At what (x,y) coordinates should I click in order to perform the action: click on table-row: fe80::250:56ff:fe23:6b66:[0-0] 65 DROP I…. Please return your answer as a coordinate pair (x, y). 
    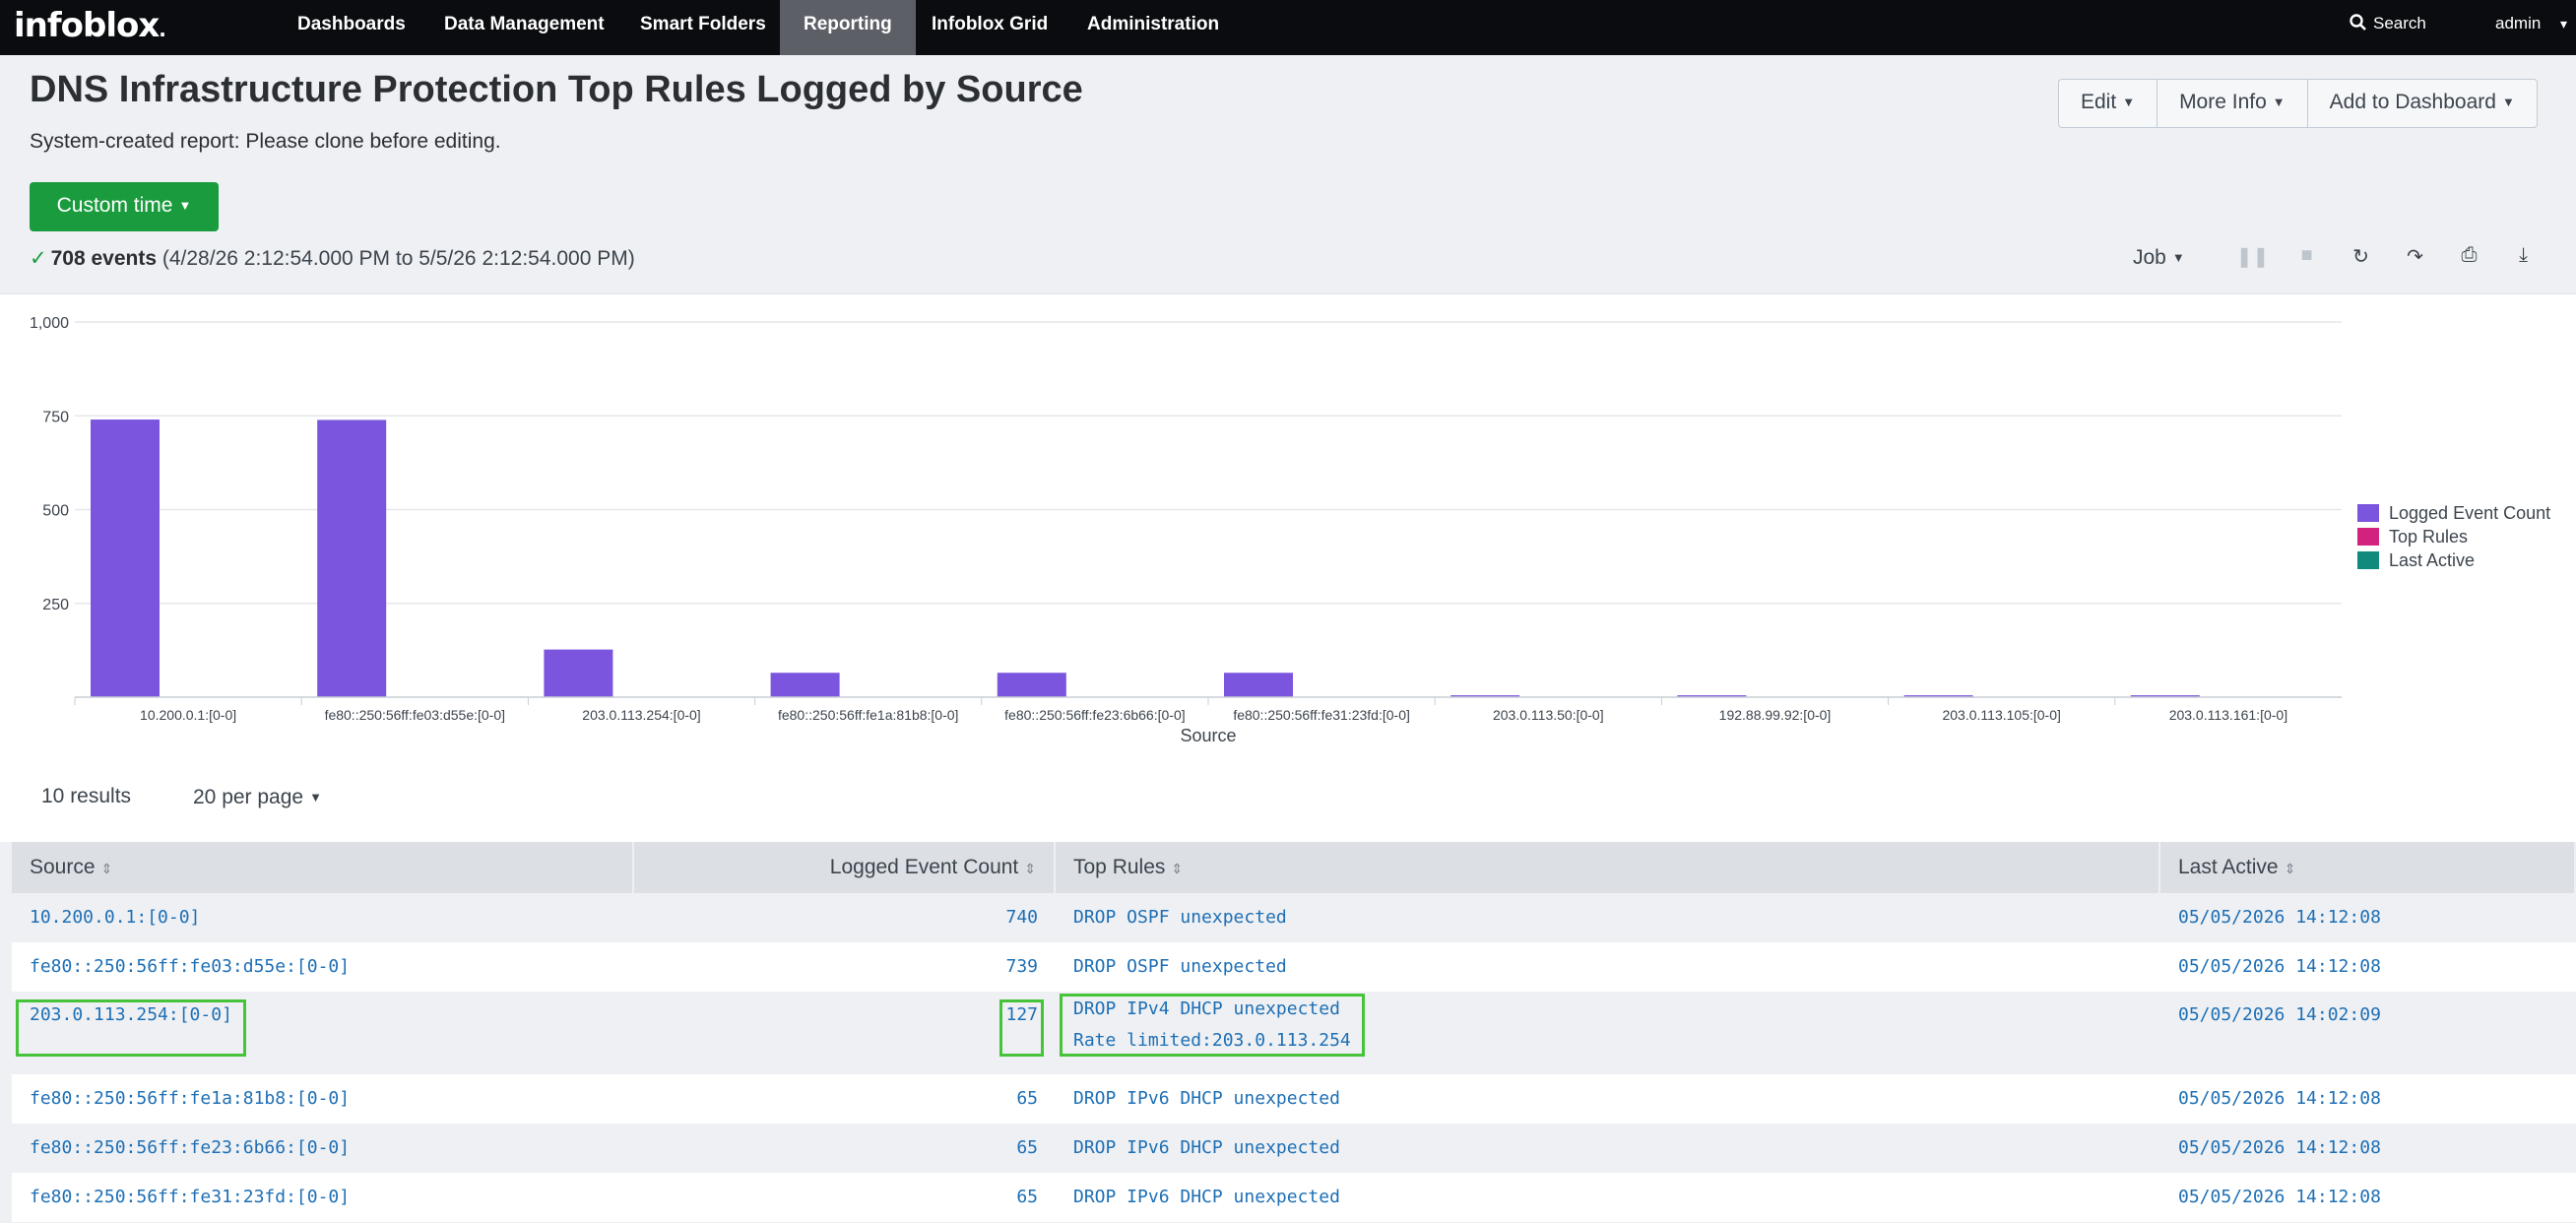
    Looking at the image, I should click on (1294, 1148).